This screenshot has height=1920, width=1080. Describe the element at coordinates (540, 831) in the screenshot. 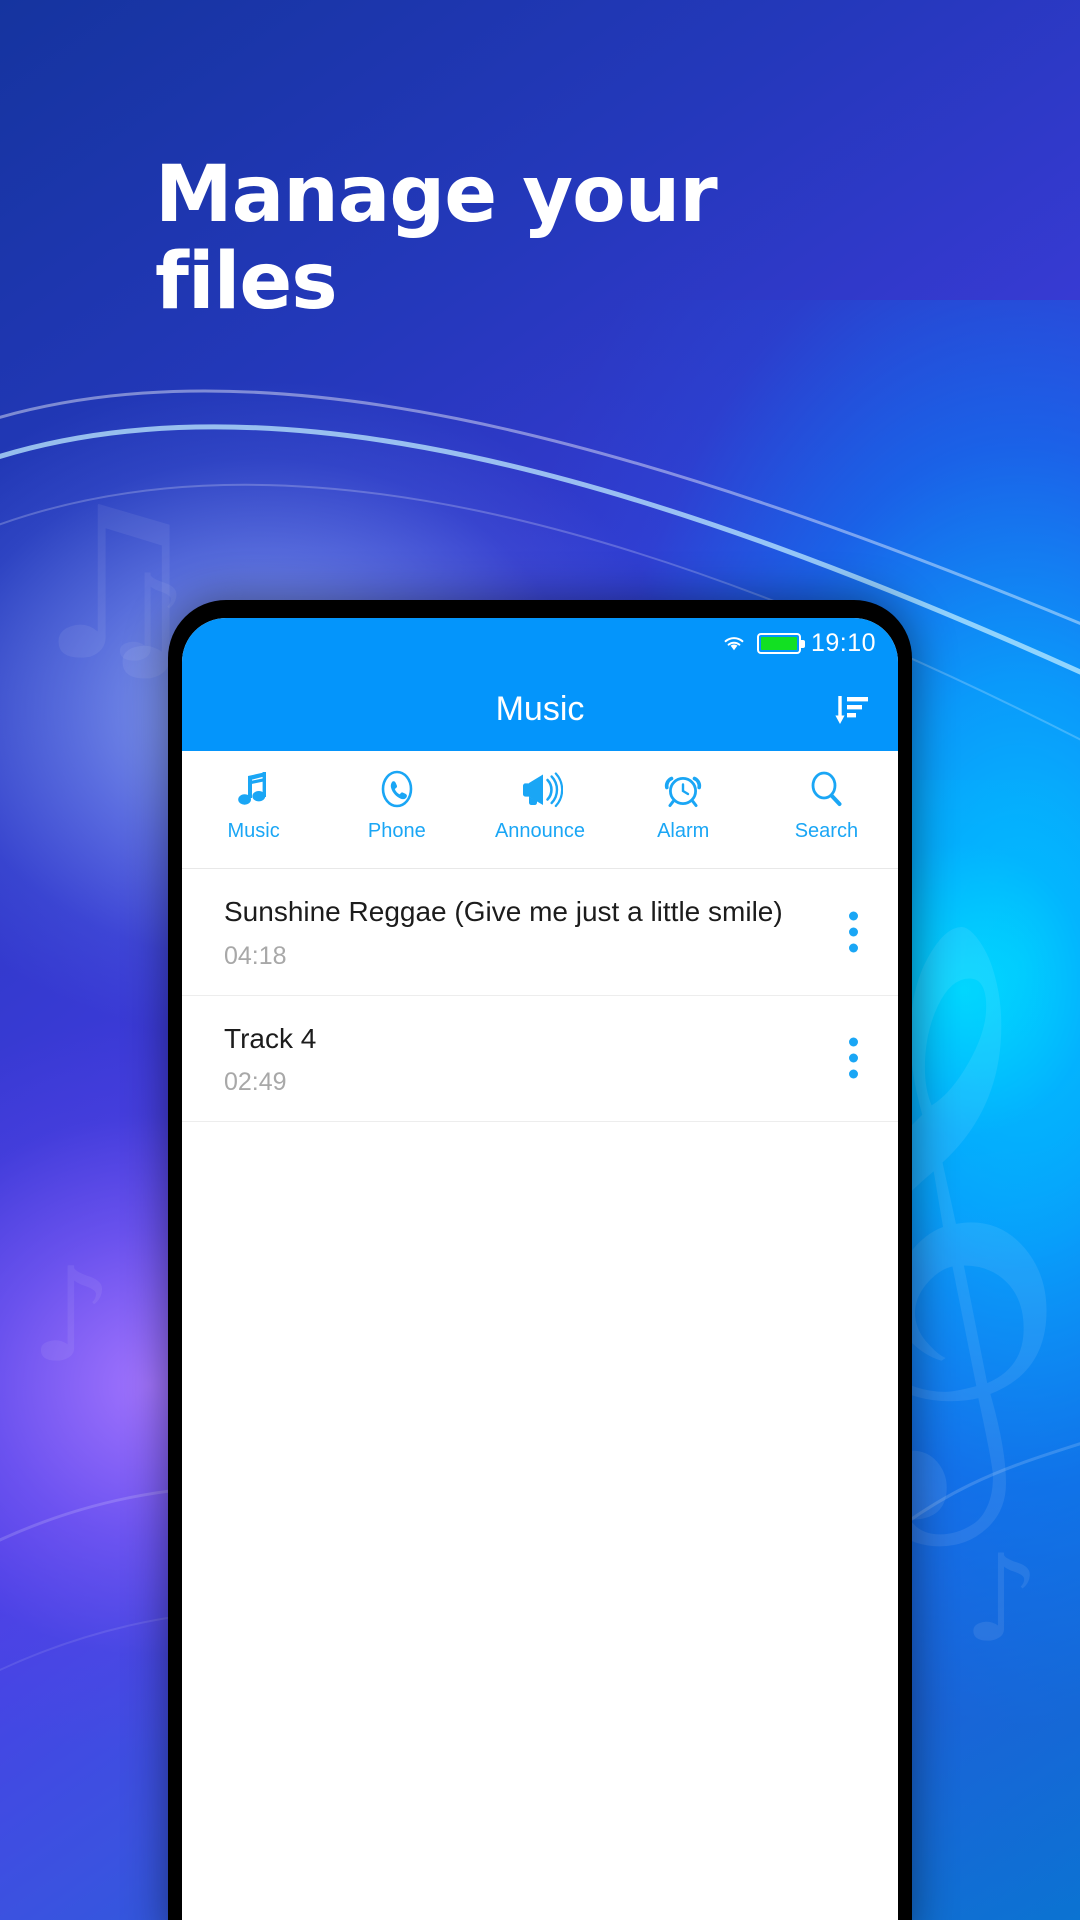

I see `tab-label: Announce` at that location.